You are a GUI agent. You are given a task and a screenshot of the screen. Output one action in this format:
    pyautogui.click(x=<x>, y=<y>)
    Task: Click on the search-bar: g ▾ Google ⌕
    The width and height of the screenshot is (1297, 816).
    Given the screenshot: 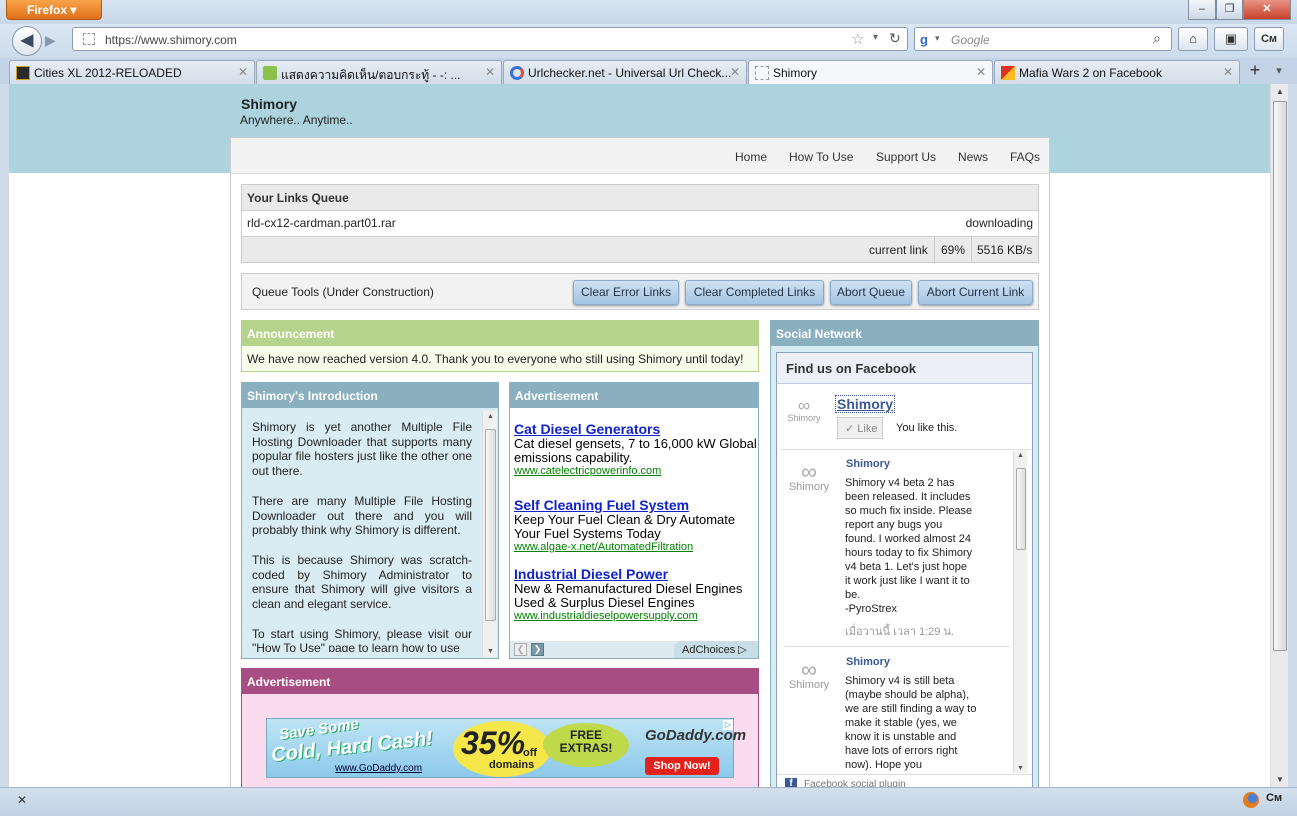 What is the action you would take?
    pyautogui.click(x=1043, y=39)
    